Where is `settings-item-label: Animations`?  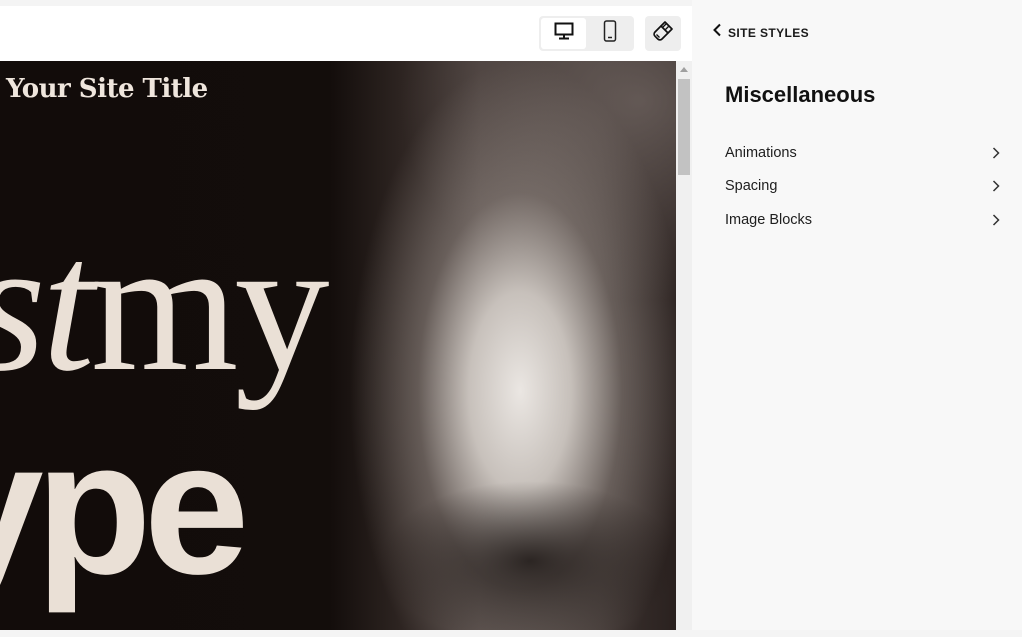
settings-item-label: Animations is located at coordinates (761, 152).